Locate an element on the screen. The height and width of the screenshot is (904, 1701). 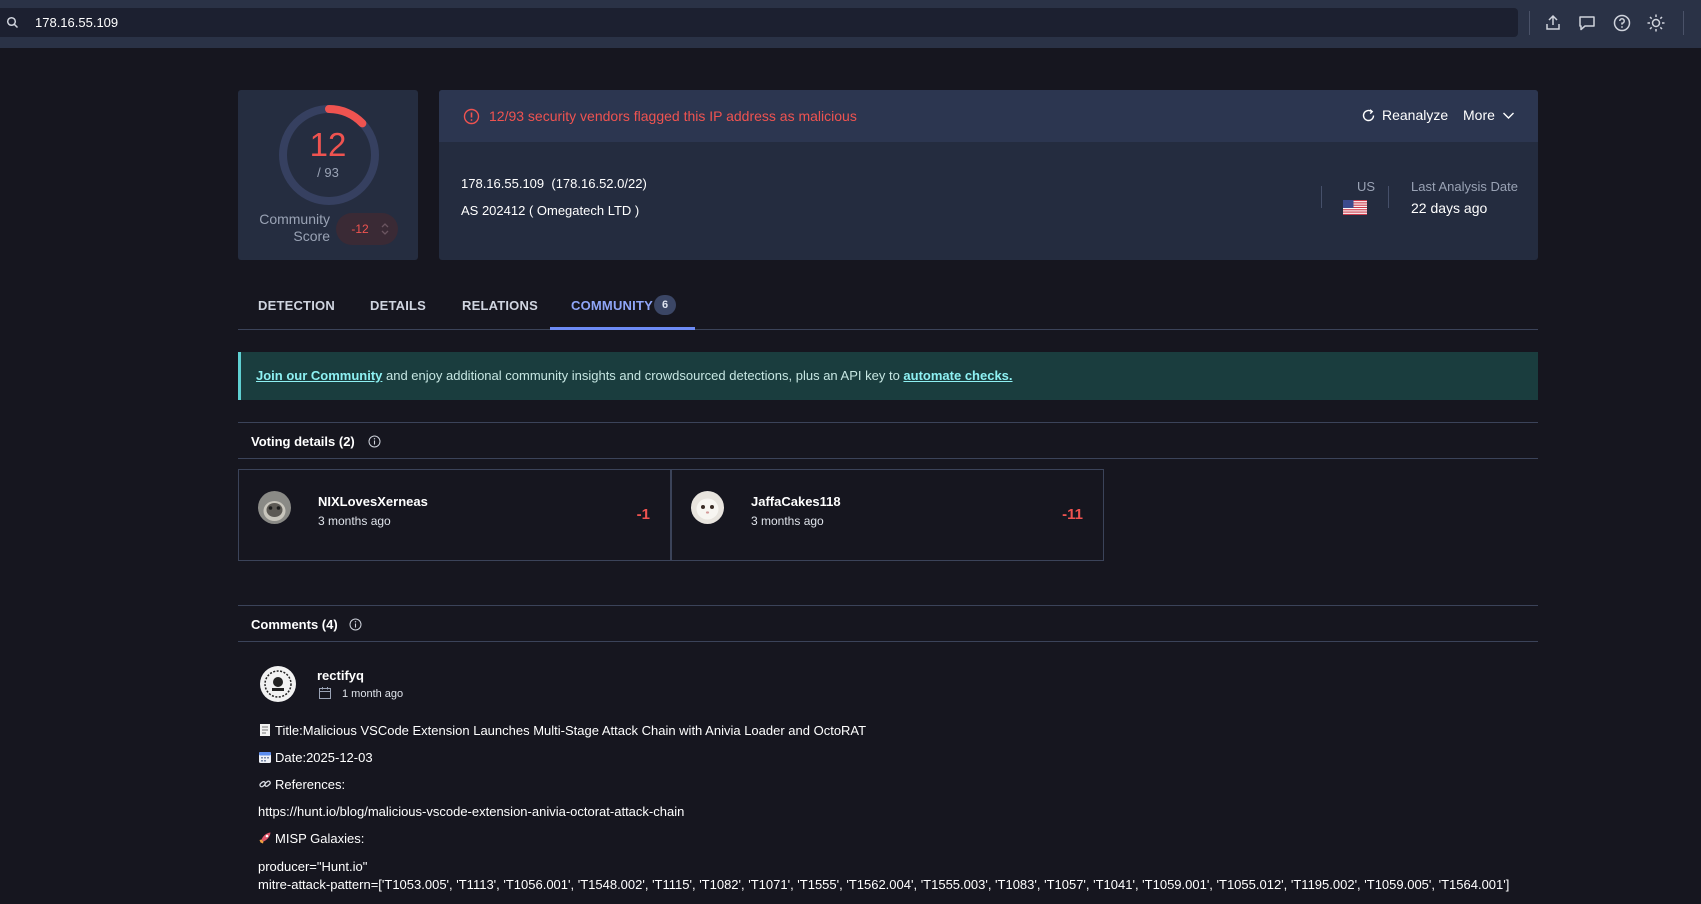
vote-card: JaffaCakes118 3 months ago -11 is located at coordinates (887, 515).